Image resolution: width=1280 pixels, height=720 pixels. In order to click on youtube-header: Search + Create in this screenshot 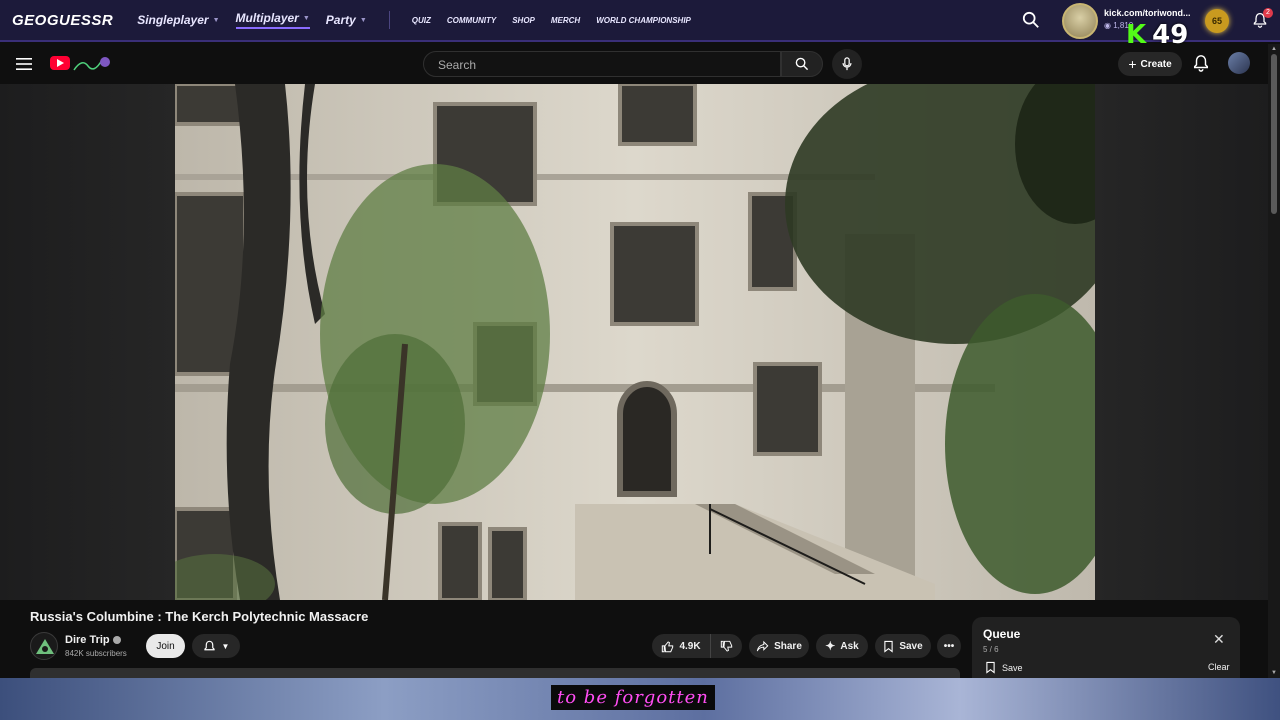, I will do `click(634, 64)`.